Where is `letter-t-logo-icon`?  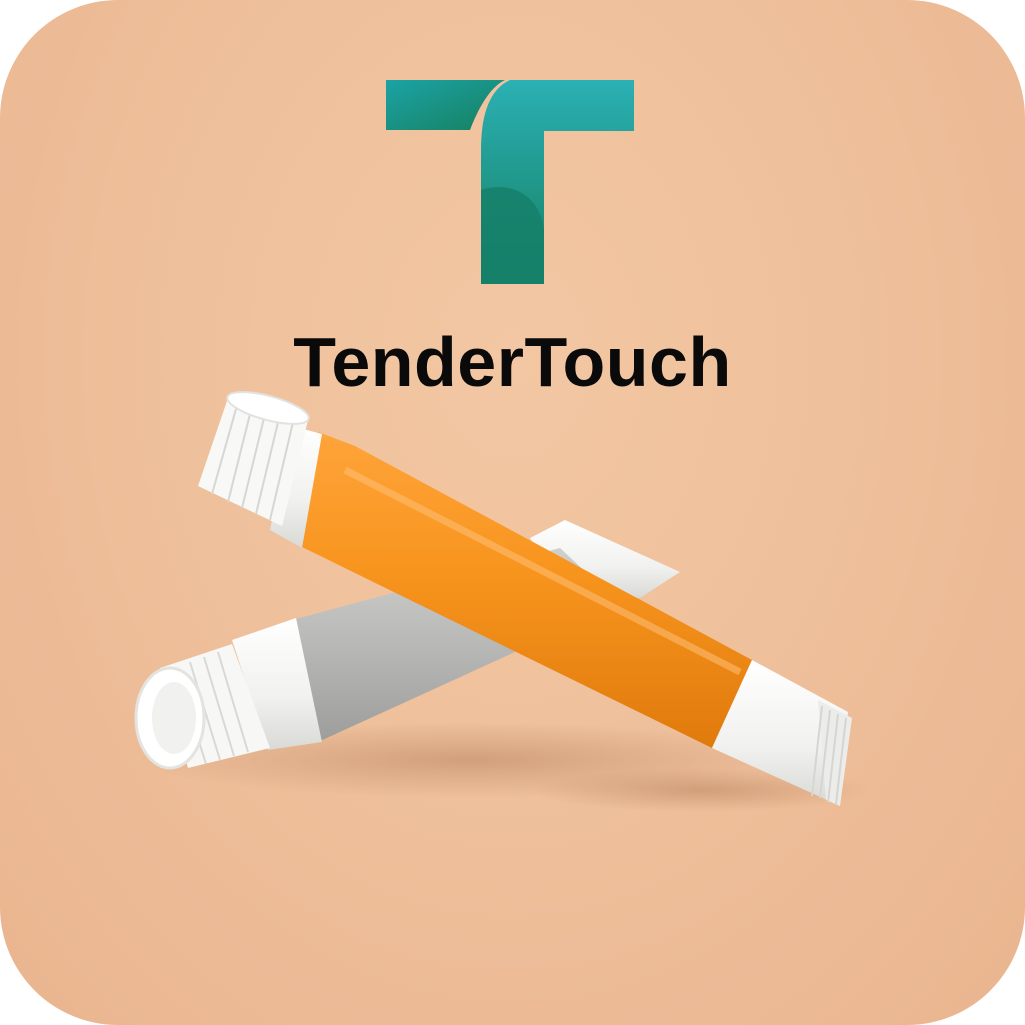
letter-t-logo-icon is located at coordinates (510, 182).